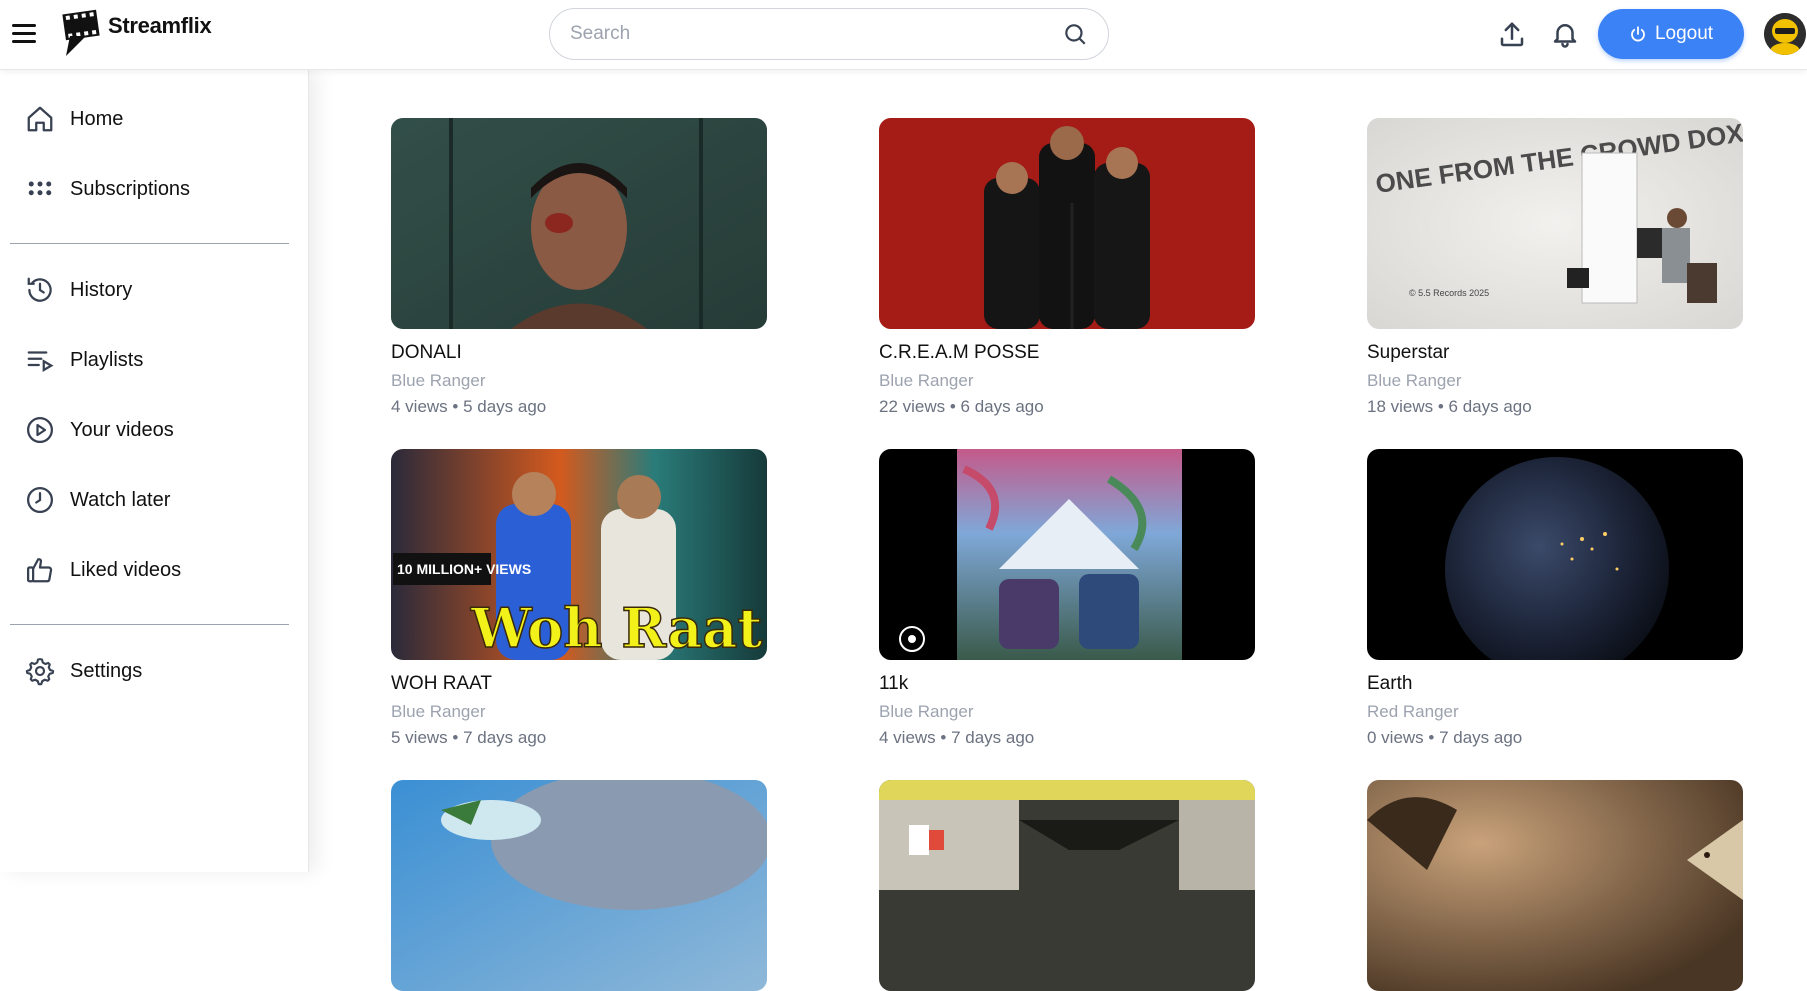 This screenshot has height=991, width=1807. What do you see at coordinates (616, 628) in the screenshot?
I see `thumbnail-text: Woh Raat` at bounding box center [616, 628].